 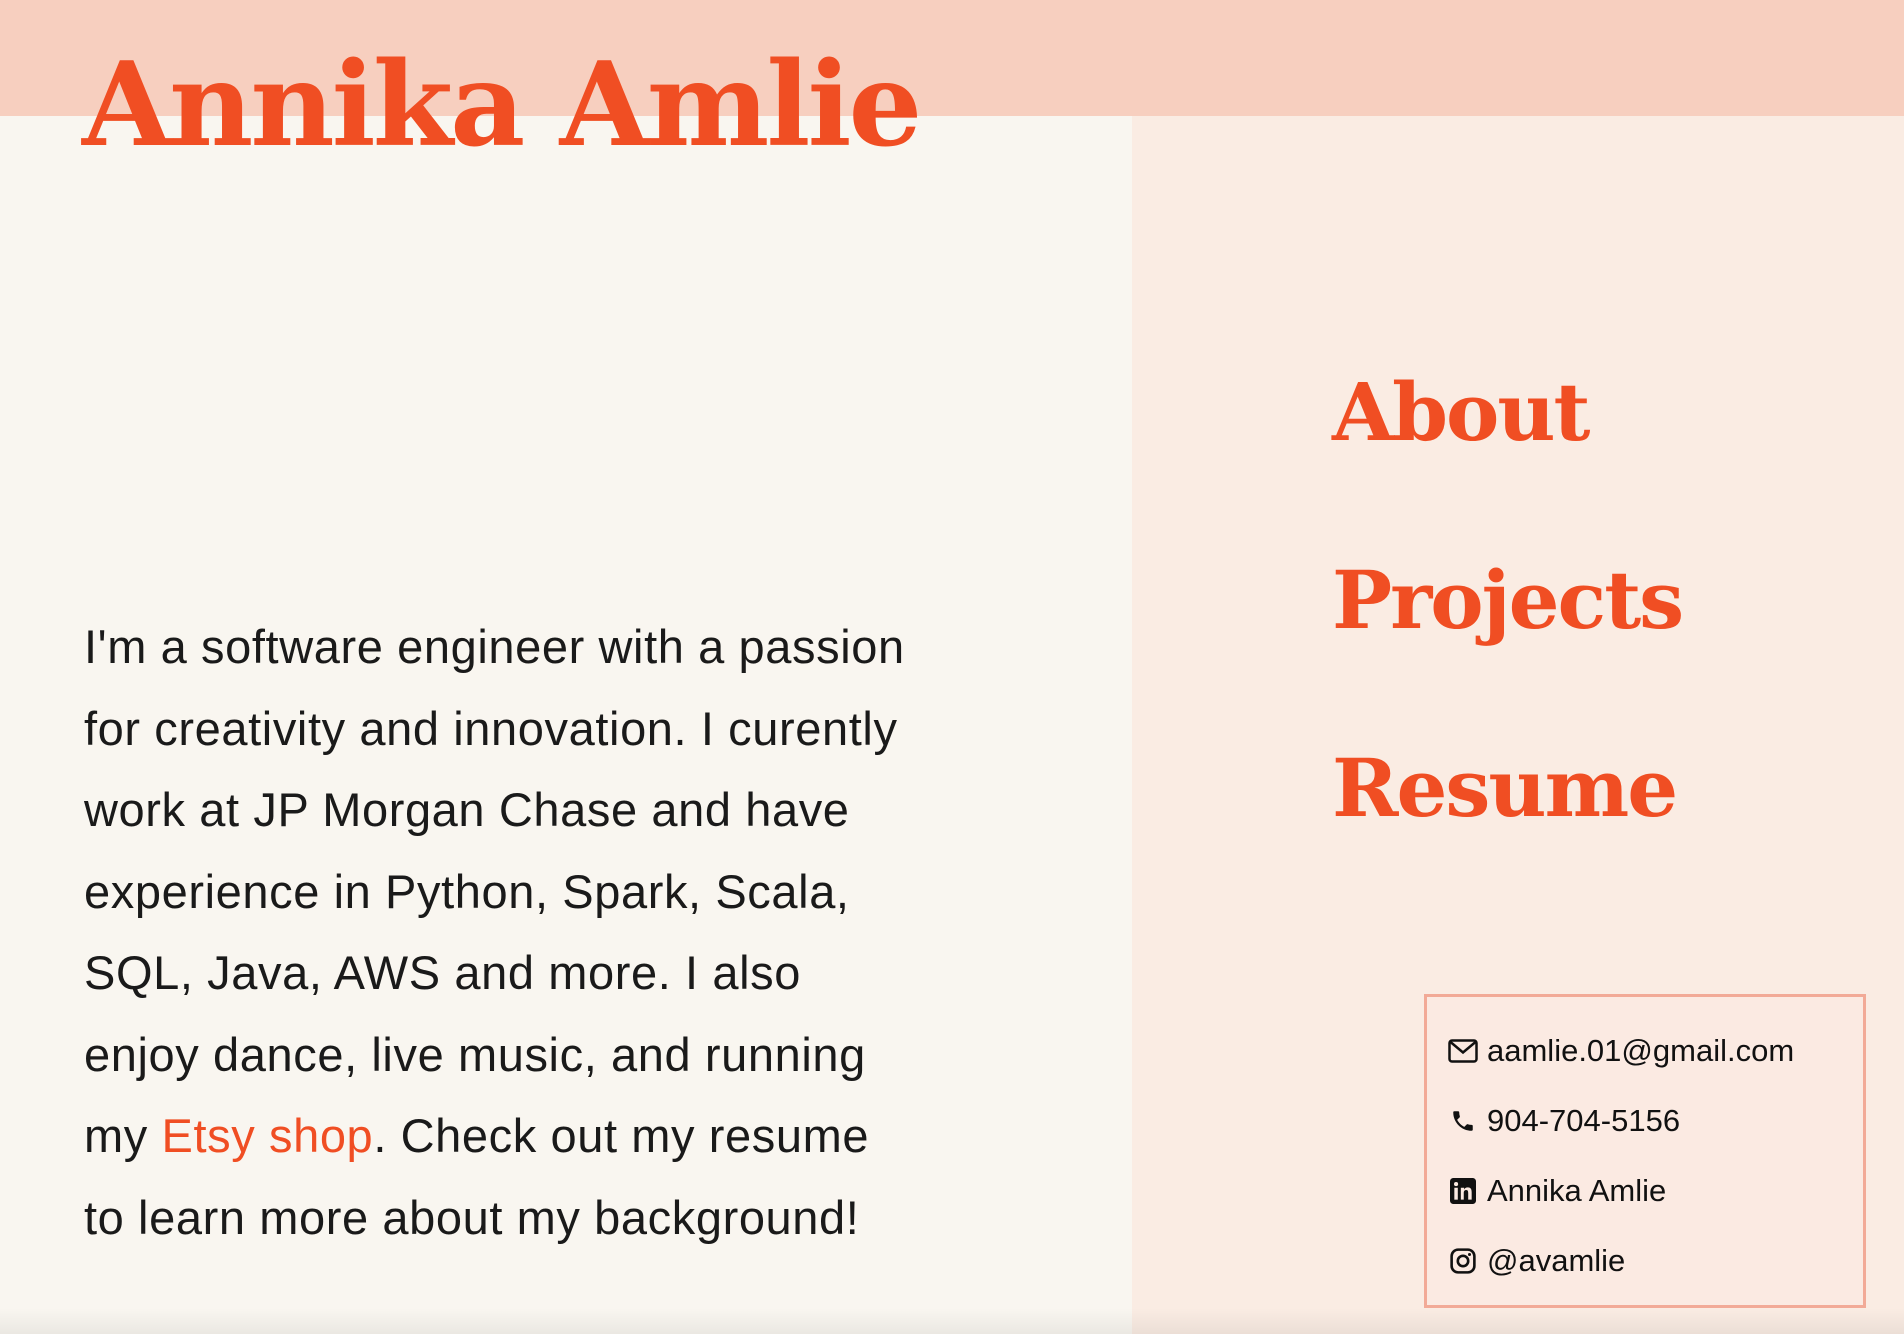 I want to click on instagram-icon, so click(x=1463, y=1261).